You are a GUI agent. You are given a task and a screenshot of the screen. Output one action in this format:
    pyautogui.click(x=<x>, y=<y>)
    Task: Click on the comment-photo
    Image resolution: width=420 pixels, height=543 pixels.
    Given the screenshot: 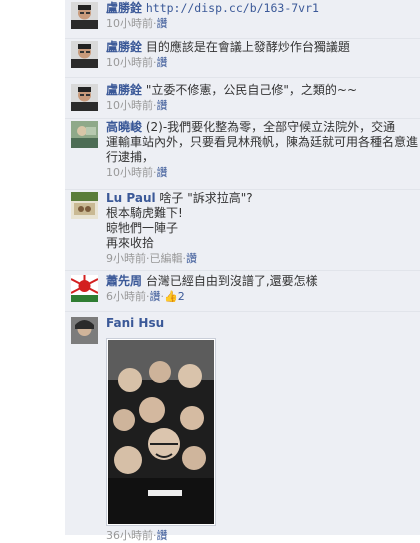 What is the action you would take?
    pyautogui.click(x=161, y=432)
    